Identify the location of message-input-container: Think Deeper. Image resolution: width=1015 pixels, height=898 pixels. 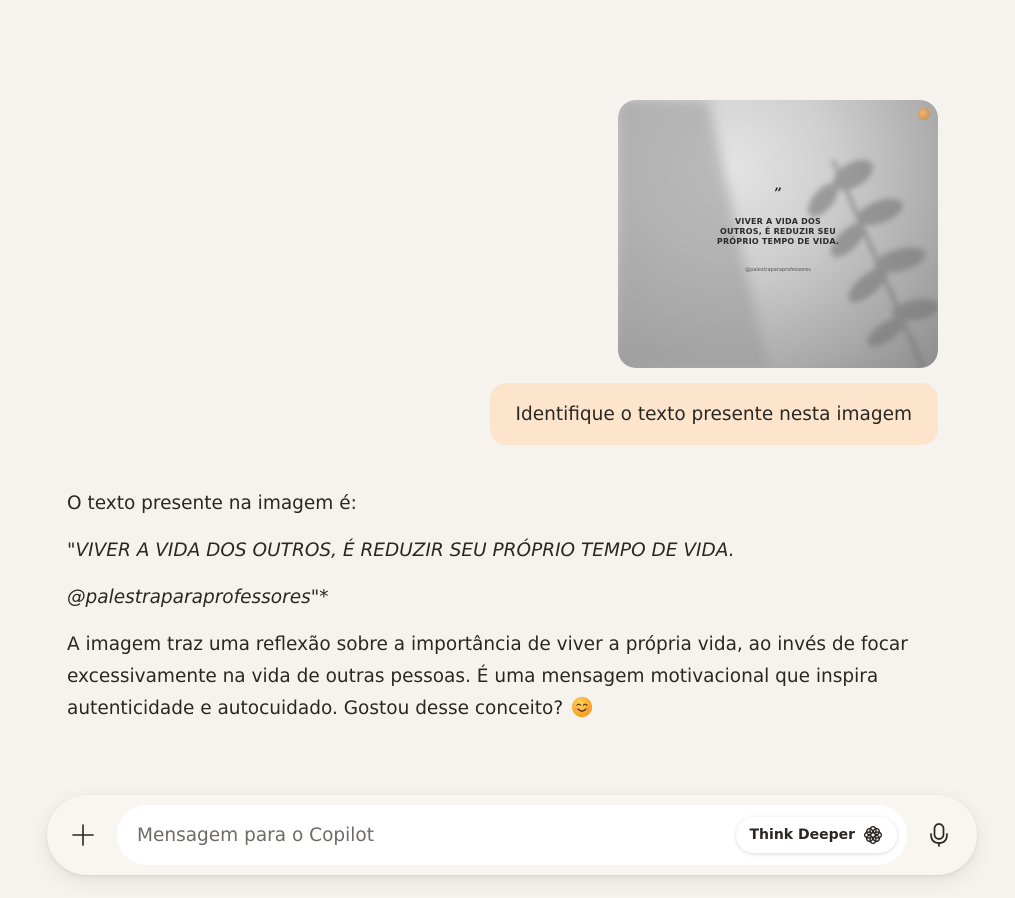
(512, 835).